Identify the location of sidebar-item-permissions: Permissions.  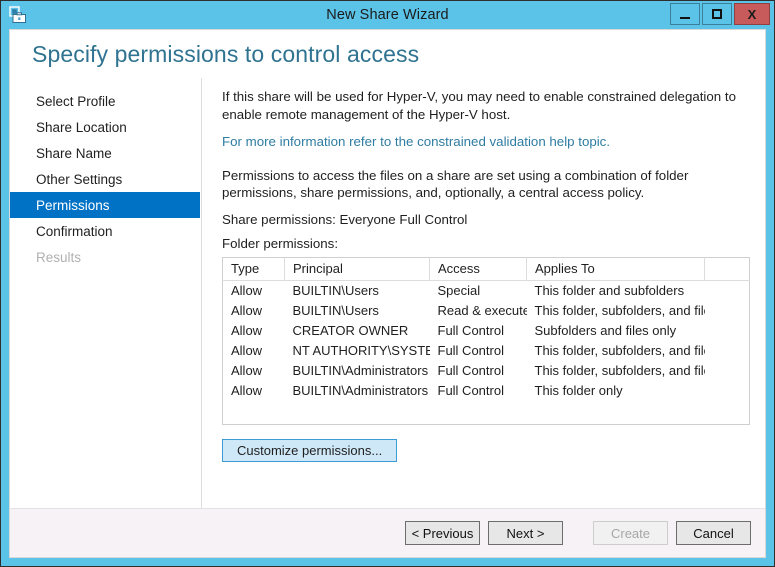
(105, 205).